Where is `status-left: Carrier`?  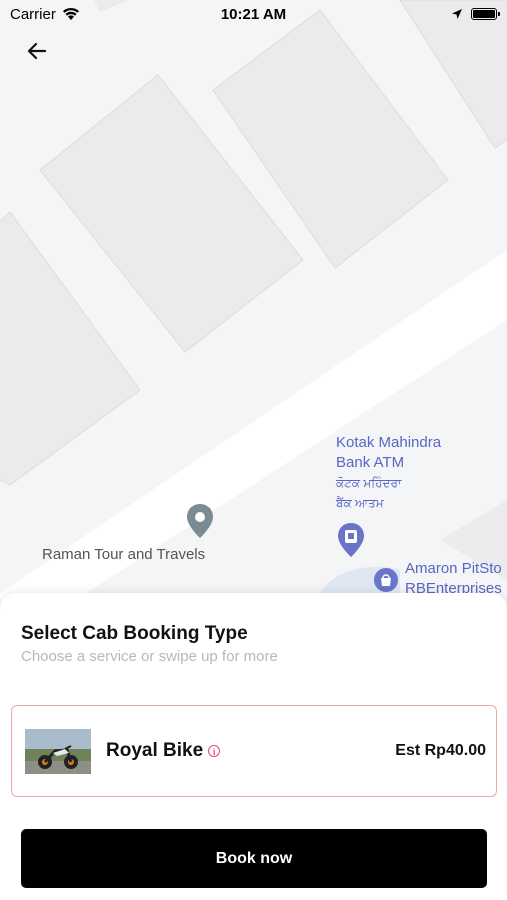 status-left: Carrier is located at coordinates (45, 14).